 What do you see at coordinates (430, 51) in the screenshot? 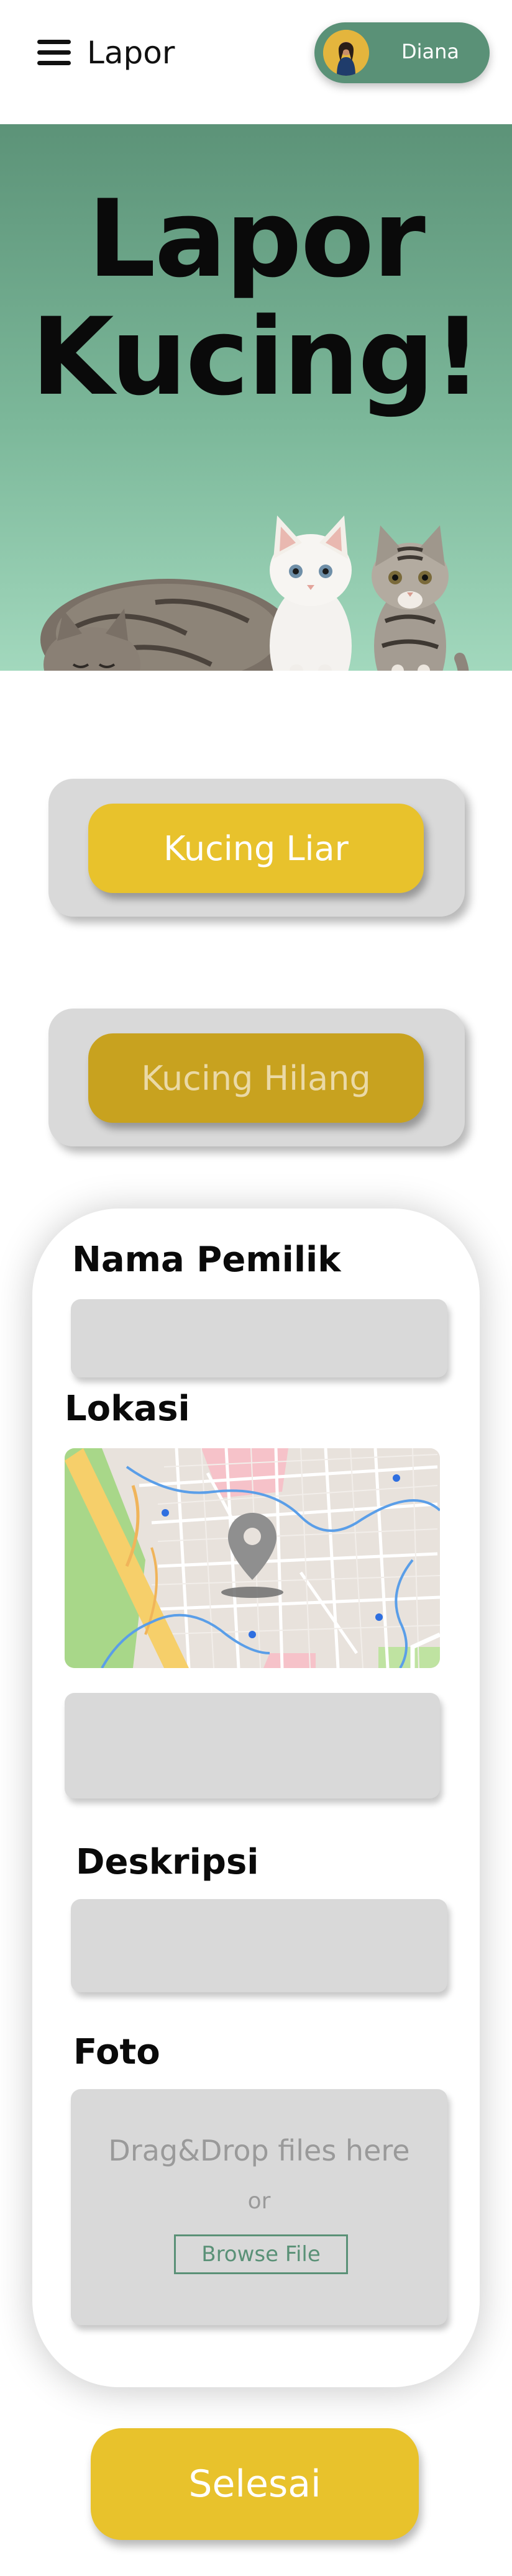
I see `profile-name: Diana` at bounding box center [430, 51].